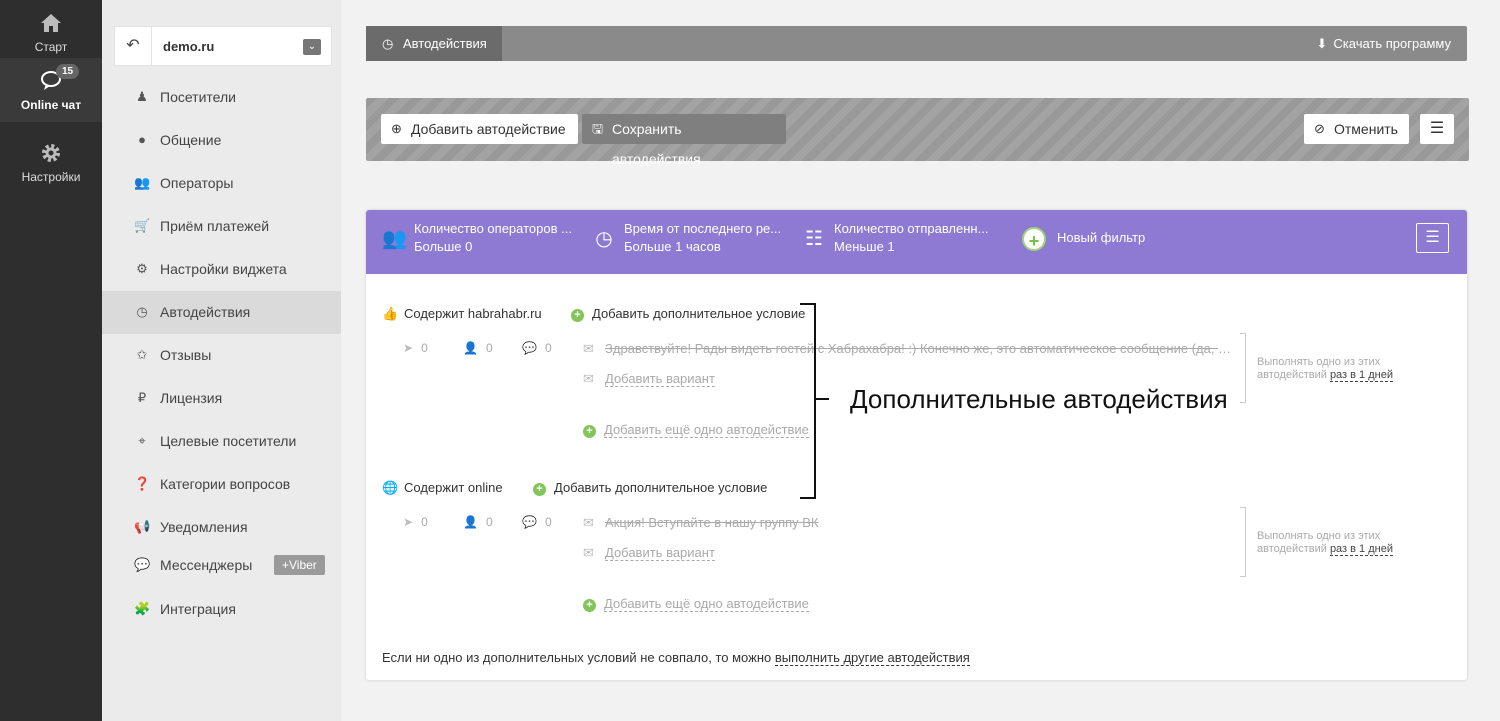 This screenshot has width=1500, height=721. I want to click on download-icon: ⬇, so click(1322, 43).